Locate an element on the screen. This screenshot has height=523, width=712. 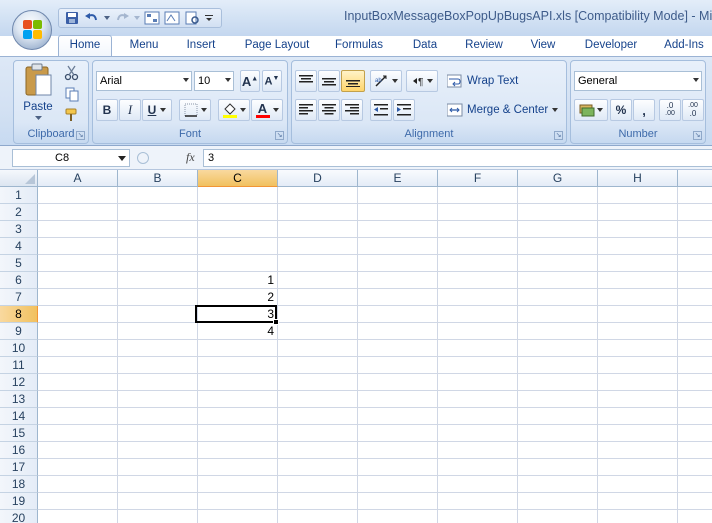
column-header-c: C is located at coordinates (238, 178).